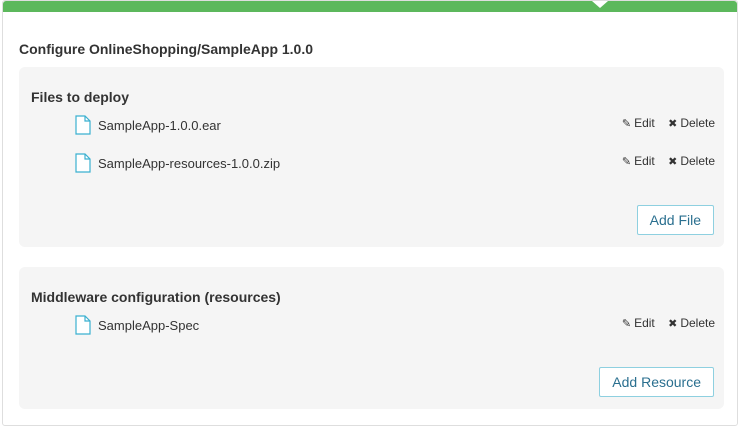 This screenshot has height=434, width=742. I want to click on resource-row: SampleApp-Spec ✎ Edit ✖ Delete, so click(395, 326).